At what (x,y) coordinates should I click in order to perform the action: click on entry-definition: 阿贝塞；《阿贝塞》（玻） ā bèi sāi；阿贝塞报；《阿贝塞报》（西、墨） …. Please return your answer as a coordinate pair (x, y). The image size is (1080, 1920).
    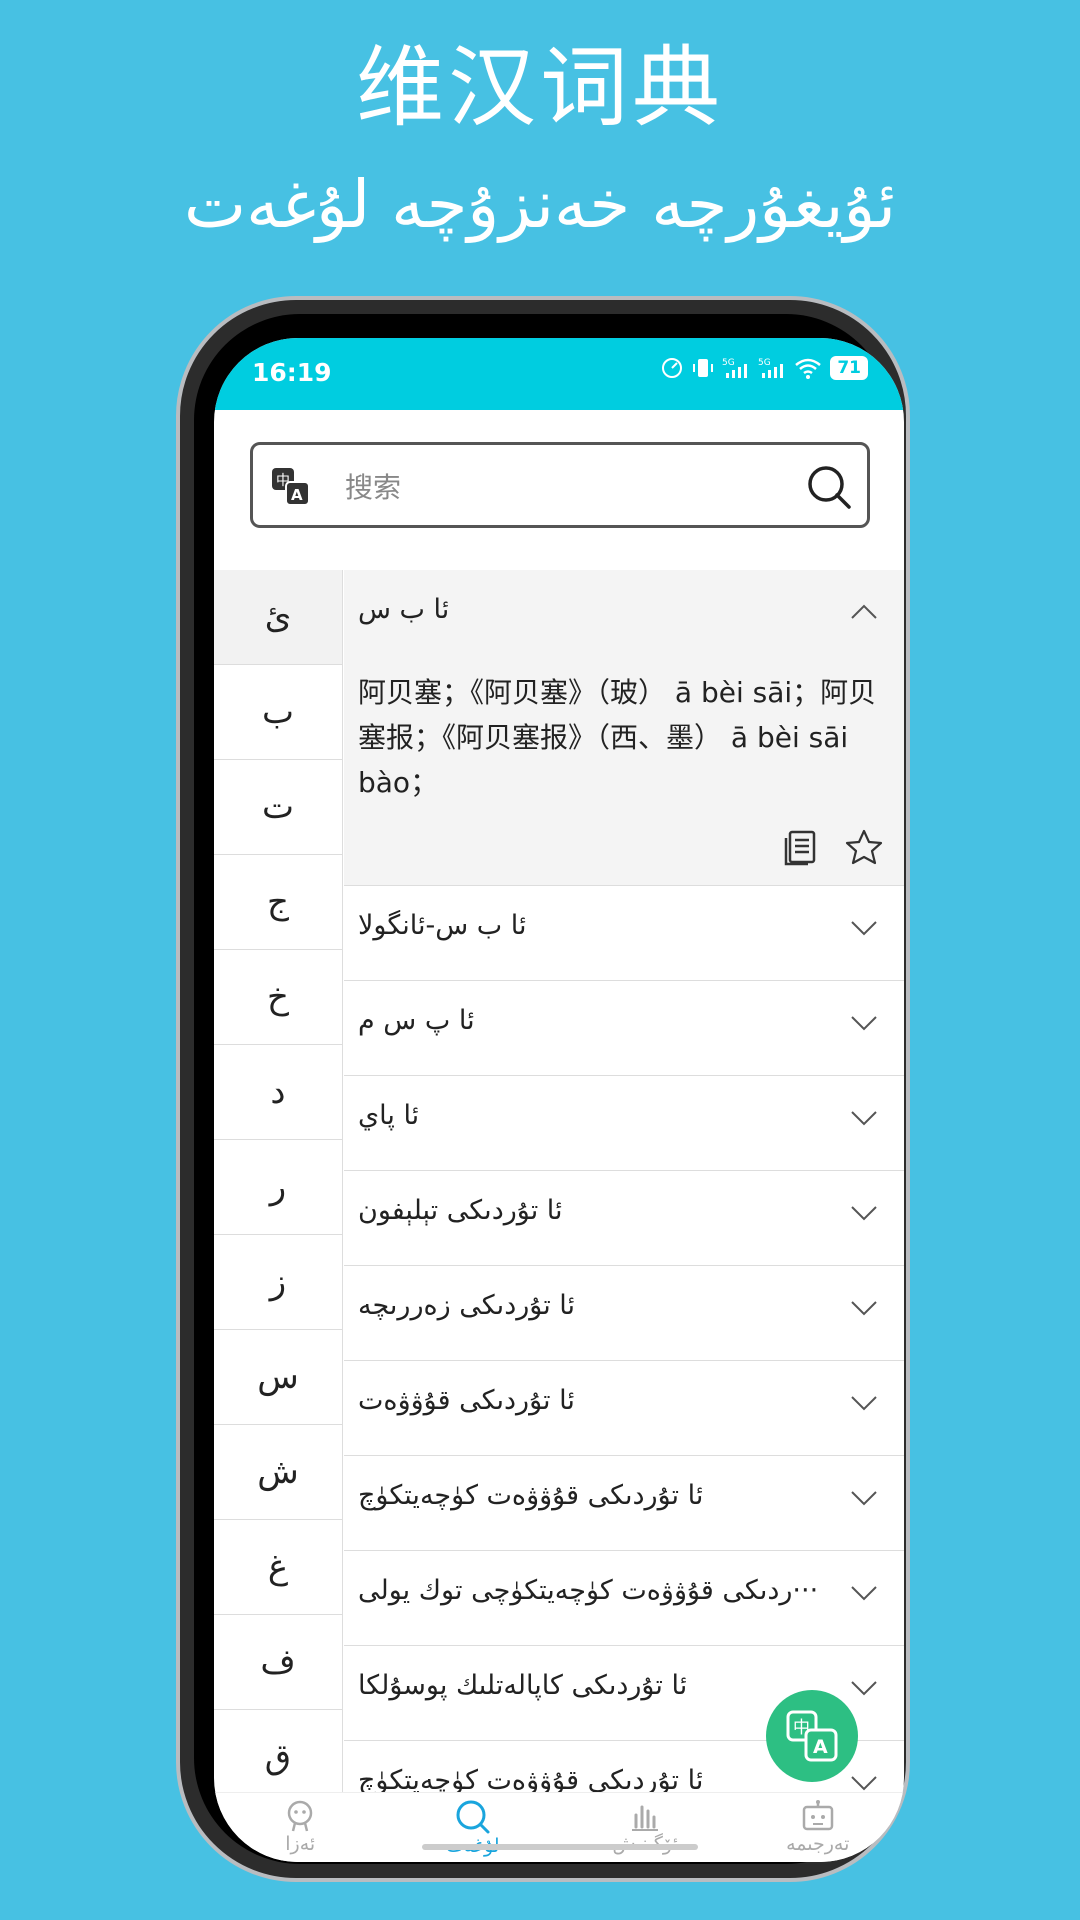
    Looking at the image, I should click on (617, 737).